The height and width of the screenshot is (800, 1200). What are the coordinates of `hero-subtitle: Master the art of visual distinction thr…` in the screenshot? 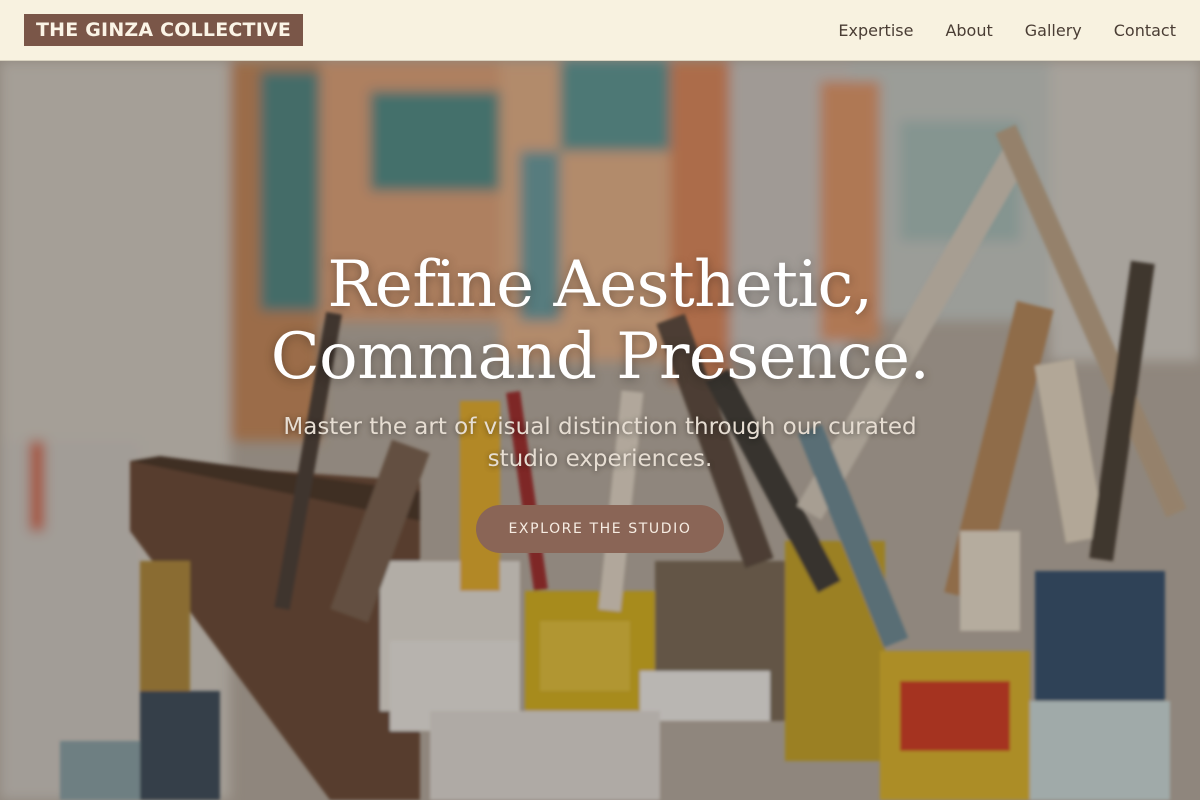 It's located at (600, 443).